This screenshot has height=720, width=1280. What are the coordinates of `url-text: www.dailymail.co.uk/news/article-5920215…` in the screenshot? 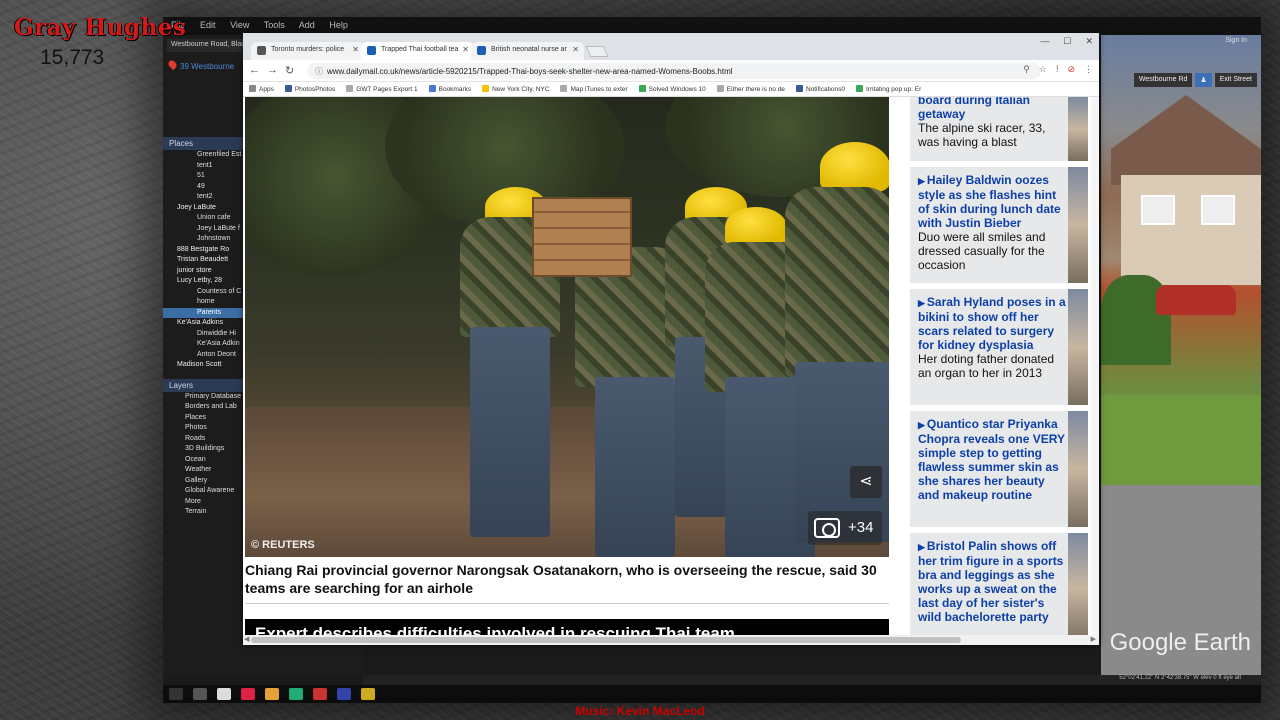 It's located at (530, 71).